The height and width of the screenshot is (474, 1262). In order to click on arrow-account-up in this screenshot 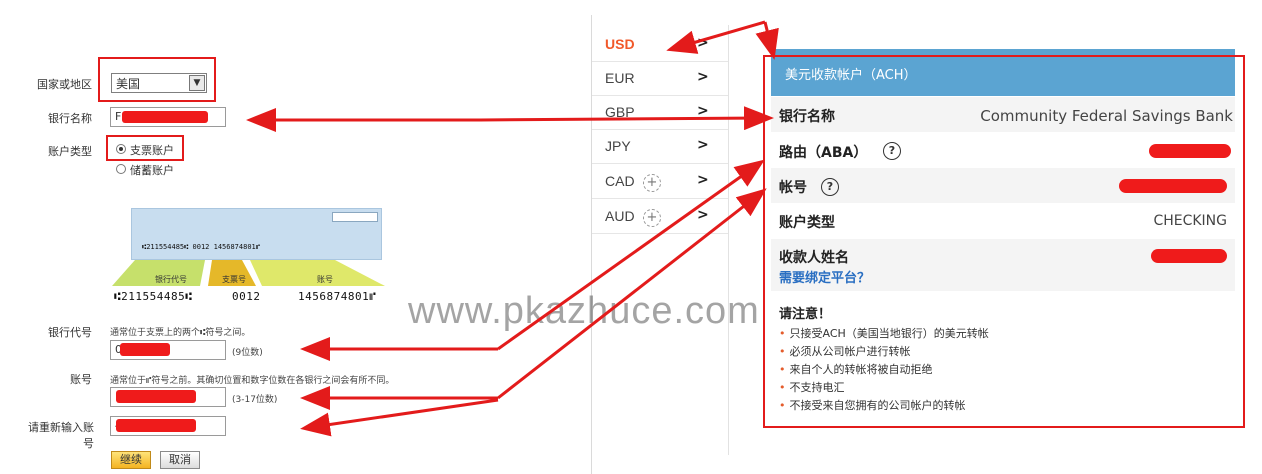, I will do `click(632, 294)`.